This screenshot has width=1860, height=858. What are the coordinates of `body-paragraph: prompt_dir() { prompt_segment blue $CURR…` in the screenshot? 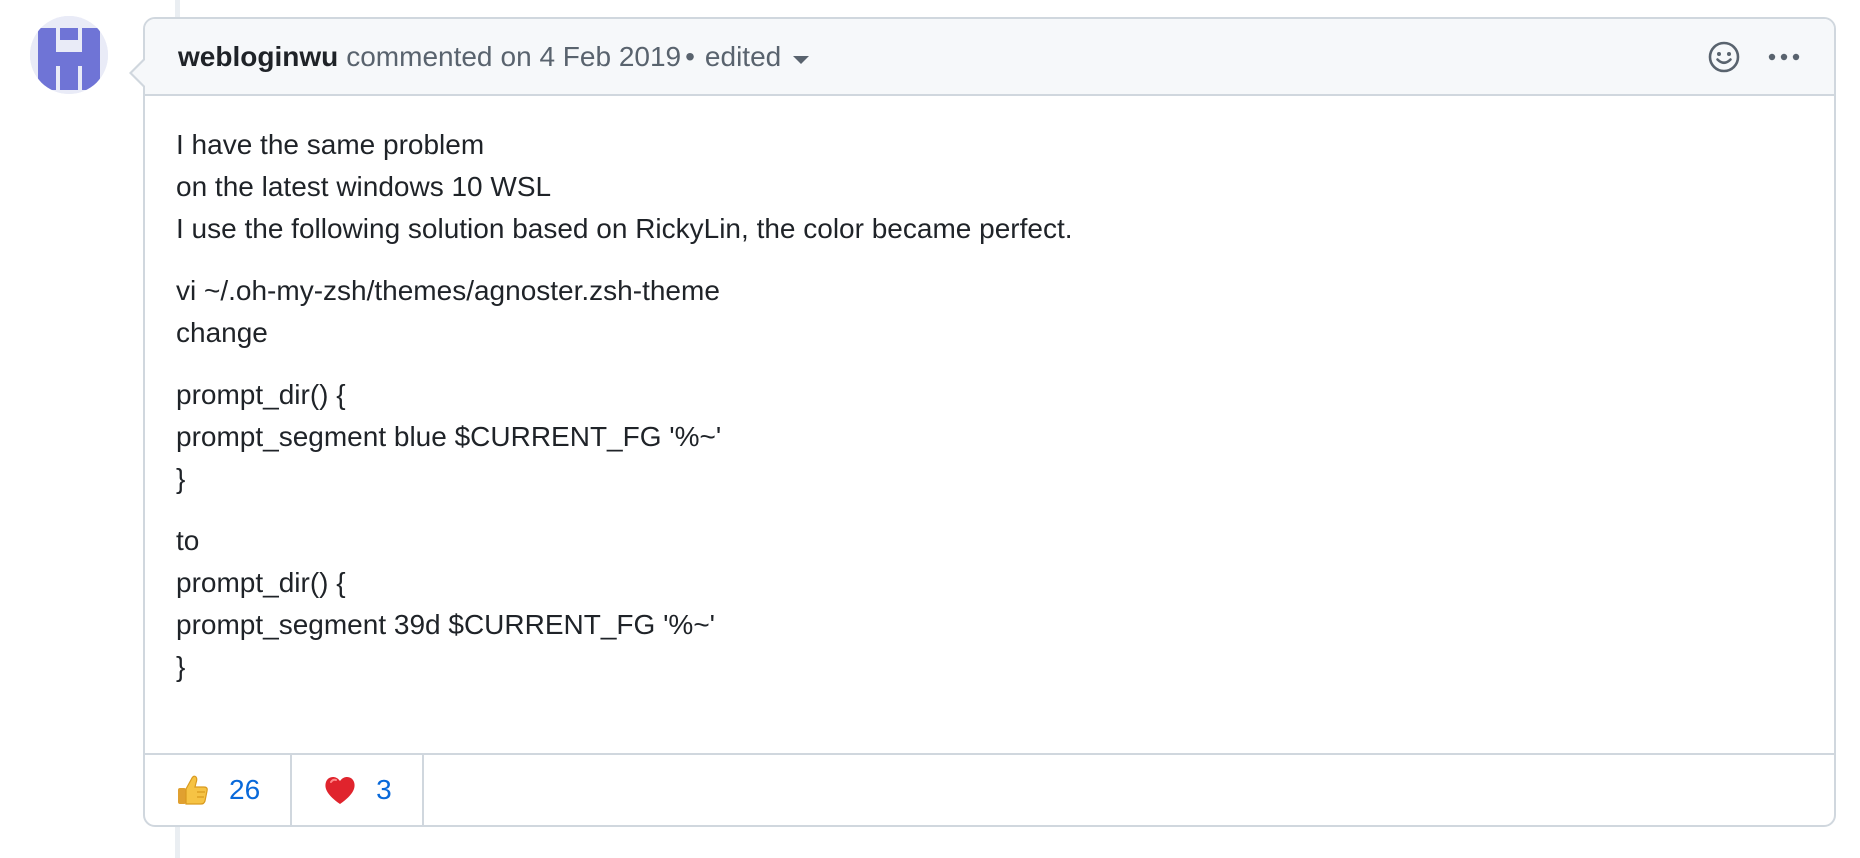 It's located at (988, 437).